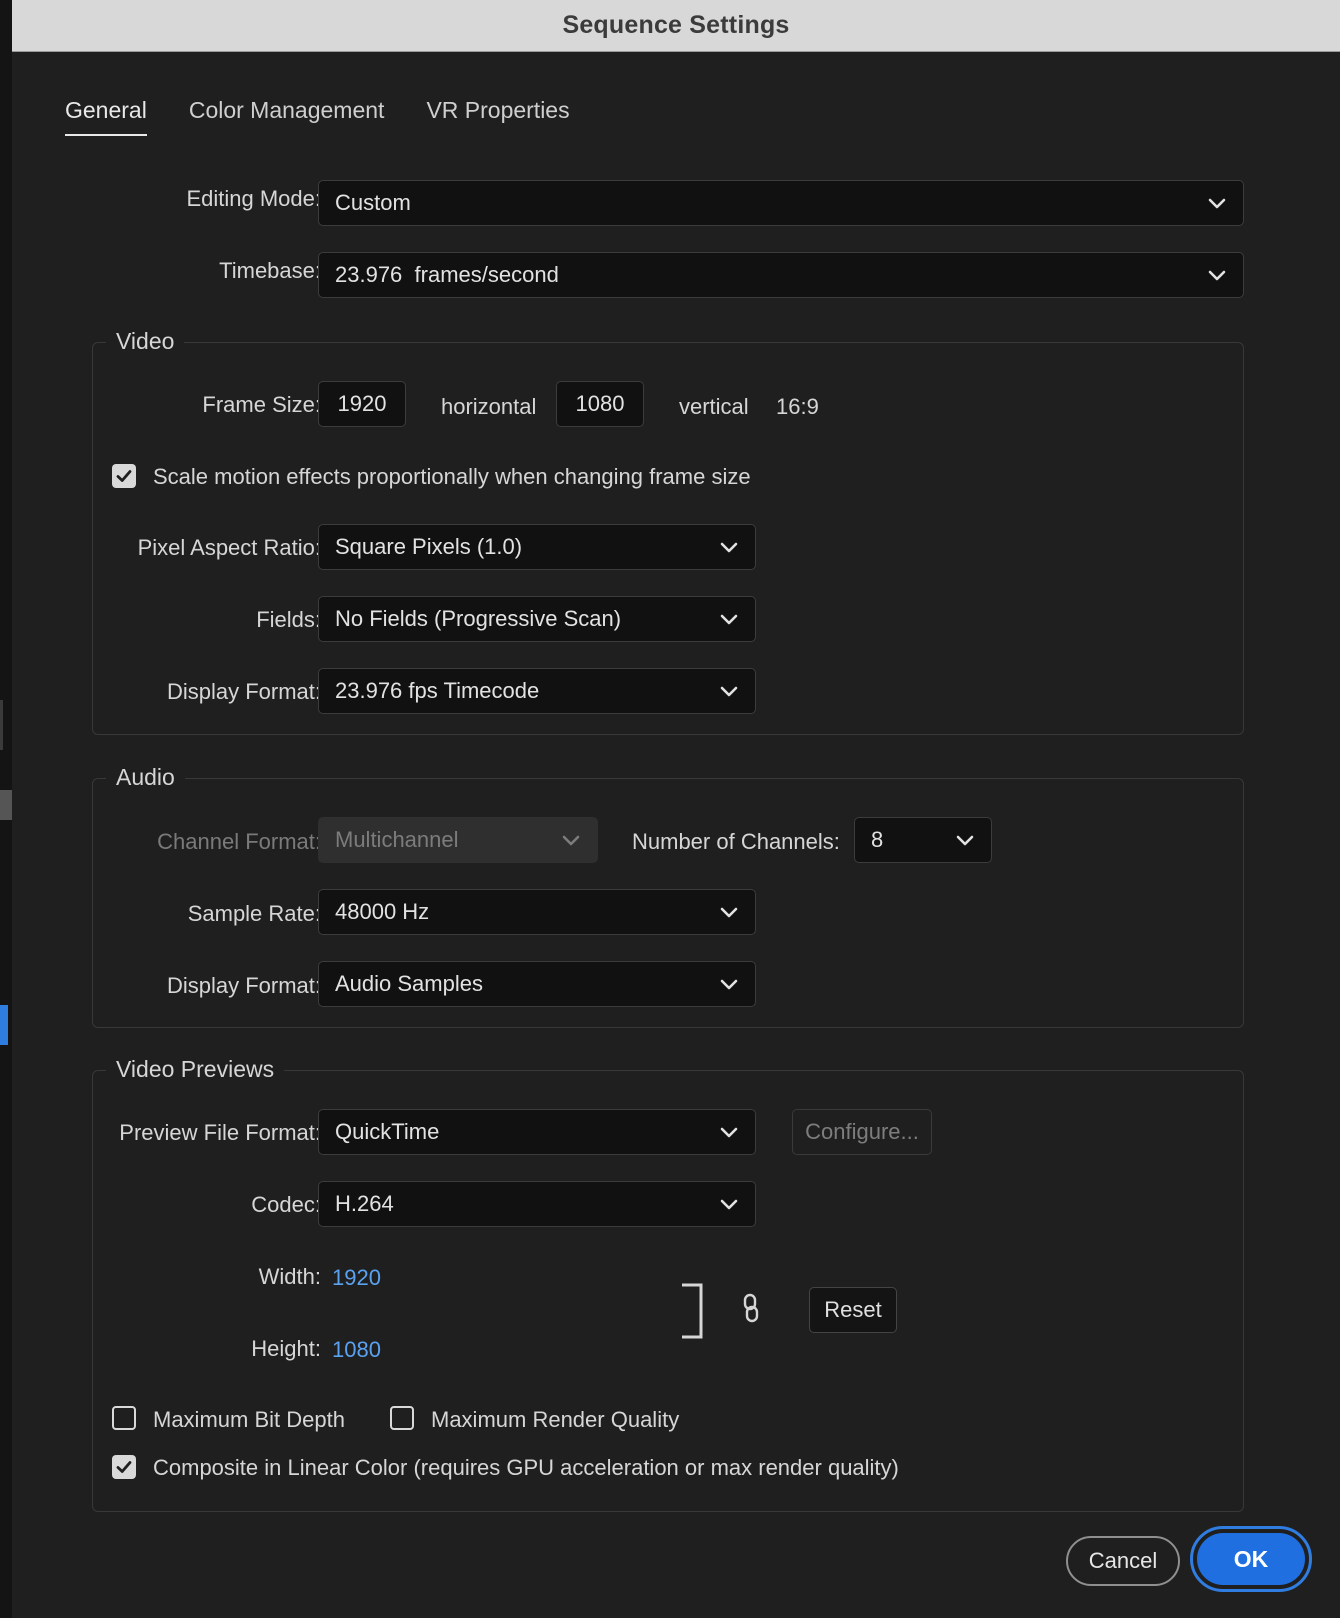 The width and height of the screenshot is (1340, 1618). I want to click on video-group-title: Video, so click(145, 341).